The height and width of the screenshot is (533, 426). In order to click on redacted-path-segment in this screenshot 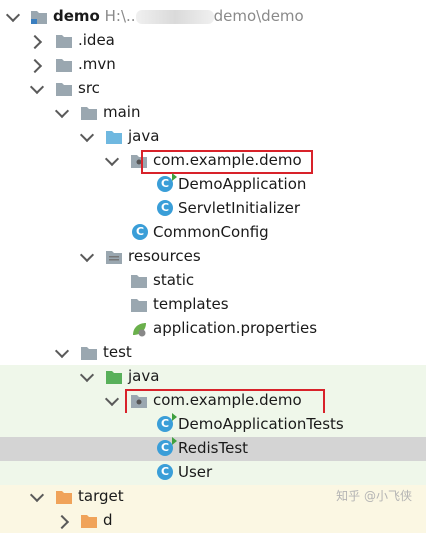, I will do `click(174, 16)`.